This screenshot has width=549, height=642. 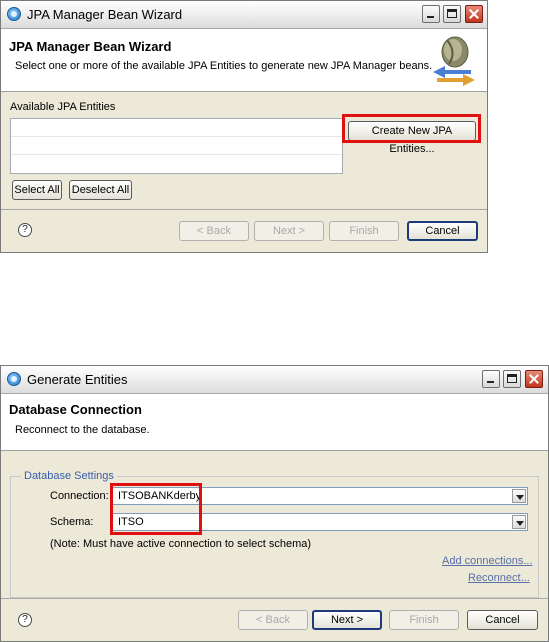 What do you see at coordinates (131, 522) in the screenshot?
I see `schema-value: ITSO` at bounding box center [131, 522].